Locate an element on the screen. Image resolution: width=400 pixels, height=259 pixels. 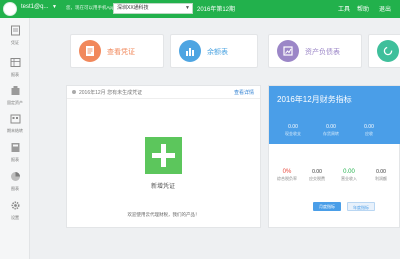
metric-label: 利润额 is located at coordinates (381, 178).